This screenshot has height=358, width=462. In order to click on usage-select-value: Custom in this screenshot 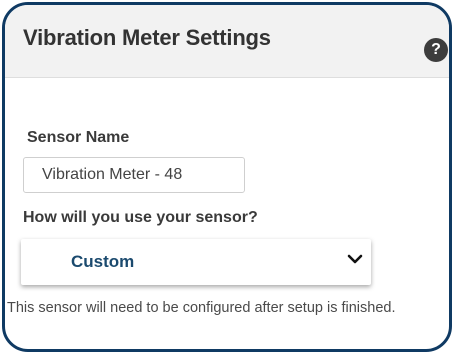, I will do `click(103, 261)`.